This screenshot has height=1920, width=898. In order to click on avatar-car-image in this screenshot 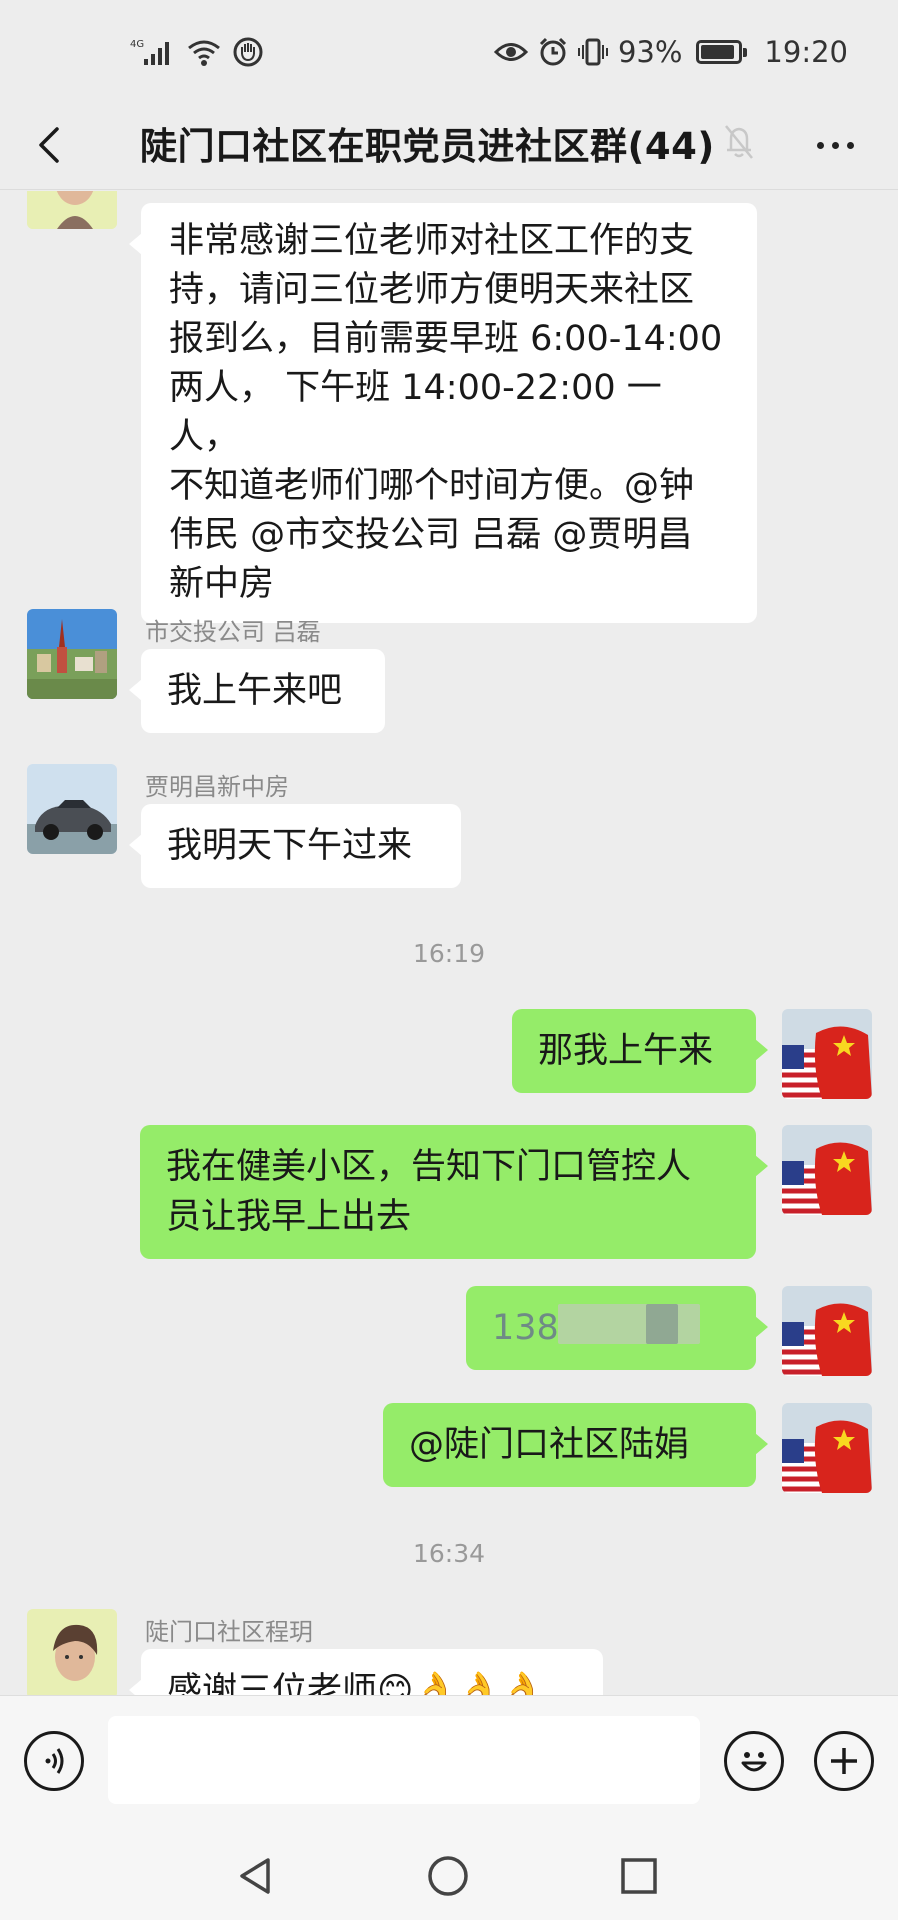, I will do `click(72, 809)`.